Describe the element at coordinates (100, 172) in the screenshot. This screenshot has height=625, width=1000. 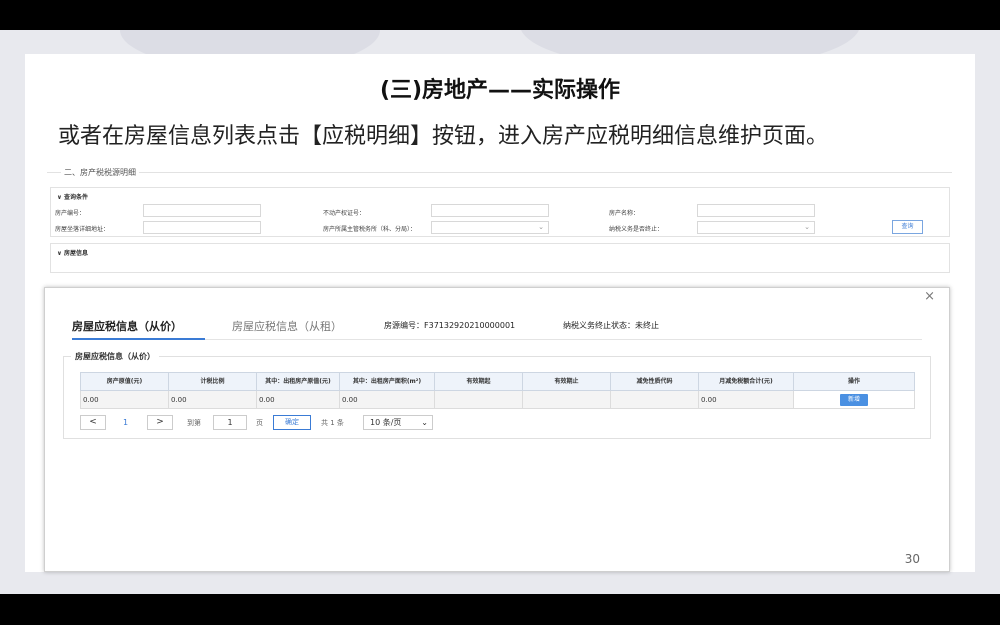
I see `section-title: 二、房产税税源明细` at that location.